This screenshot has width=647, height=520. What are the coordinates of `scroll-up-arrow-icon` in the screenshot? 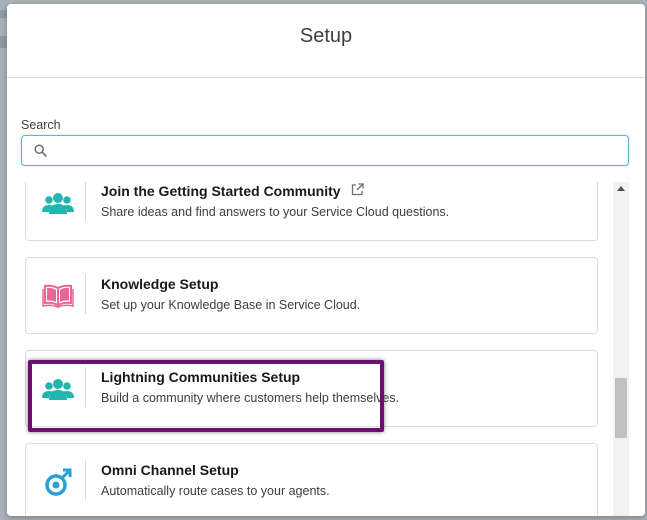 It's located at (621, 188).